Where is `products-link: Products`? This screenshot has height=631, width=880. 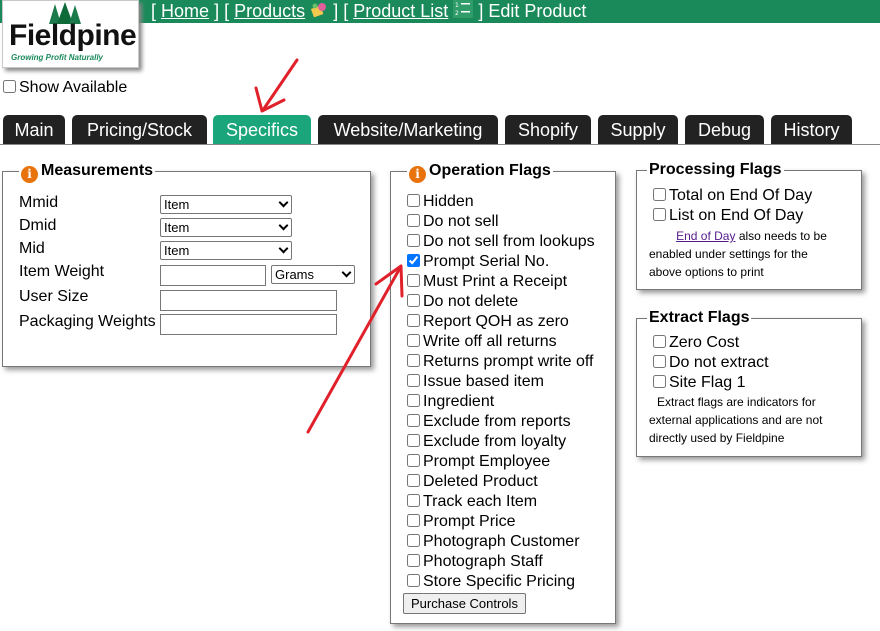 products-link: Products is located at coordinates (269, 11).